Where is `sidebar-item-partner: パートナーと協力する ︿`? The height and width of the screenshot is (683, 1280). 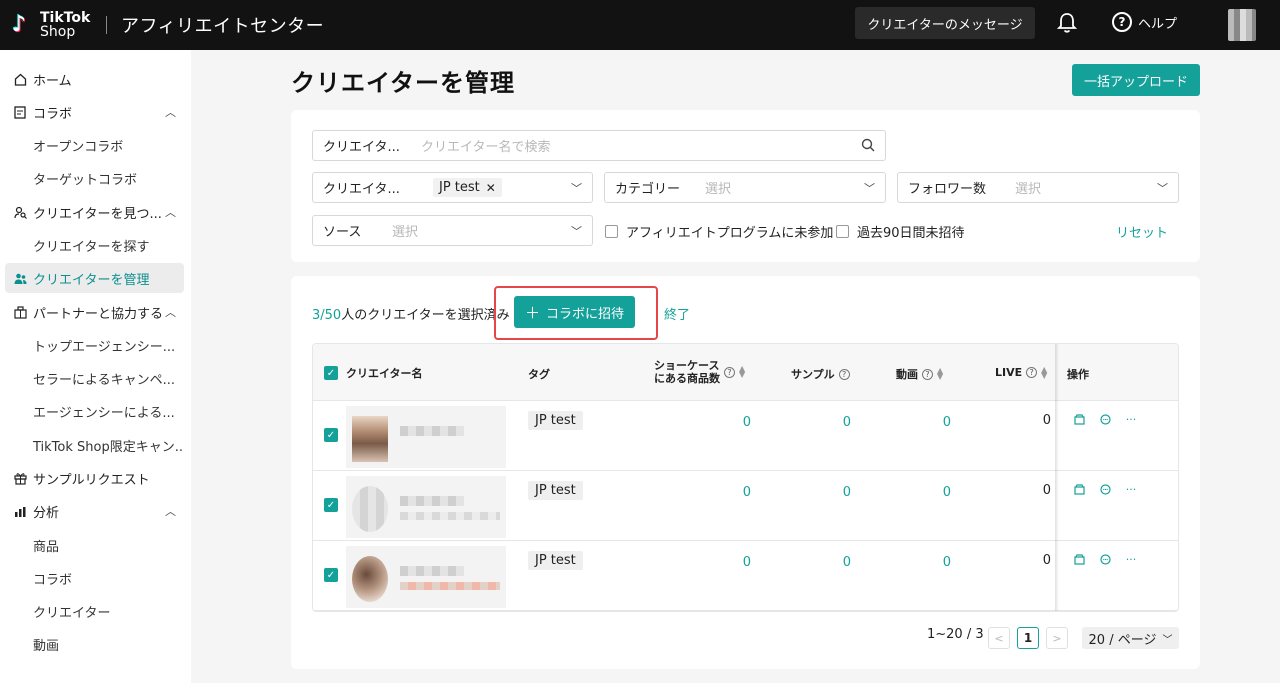
sidebar-item-partner: パートナーと協力する ︿ is located at coordinates (94, 312).